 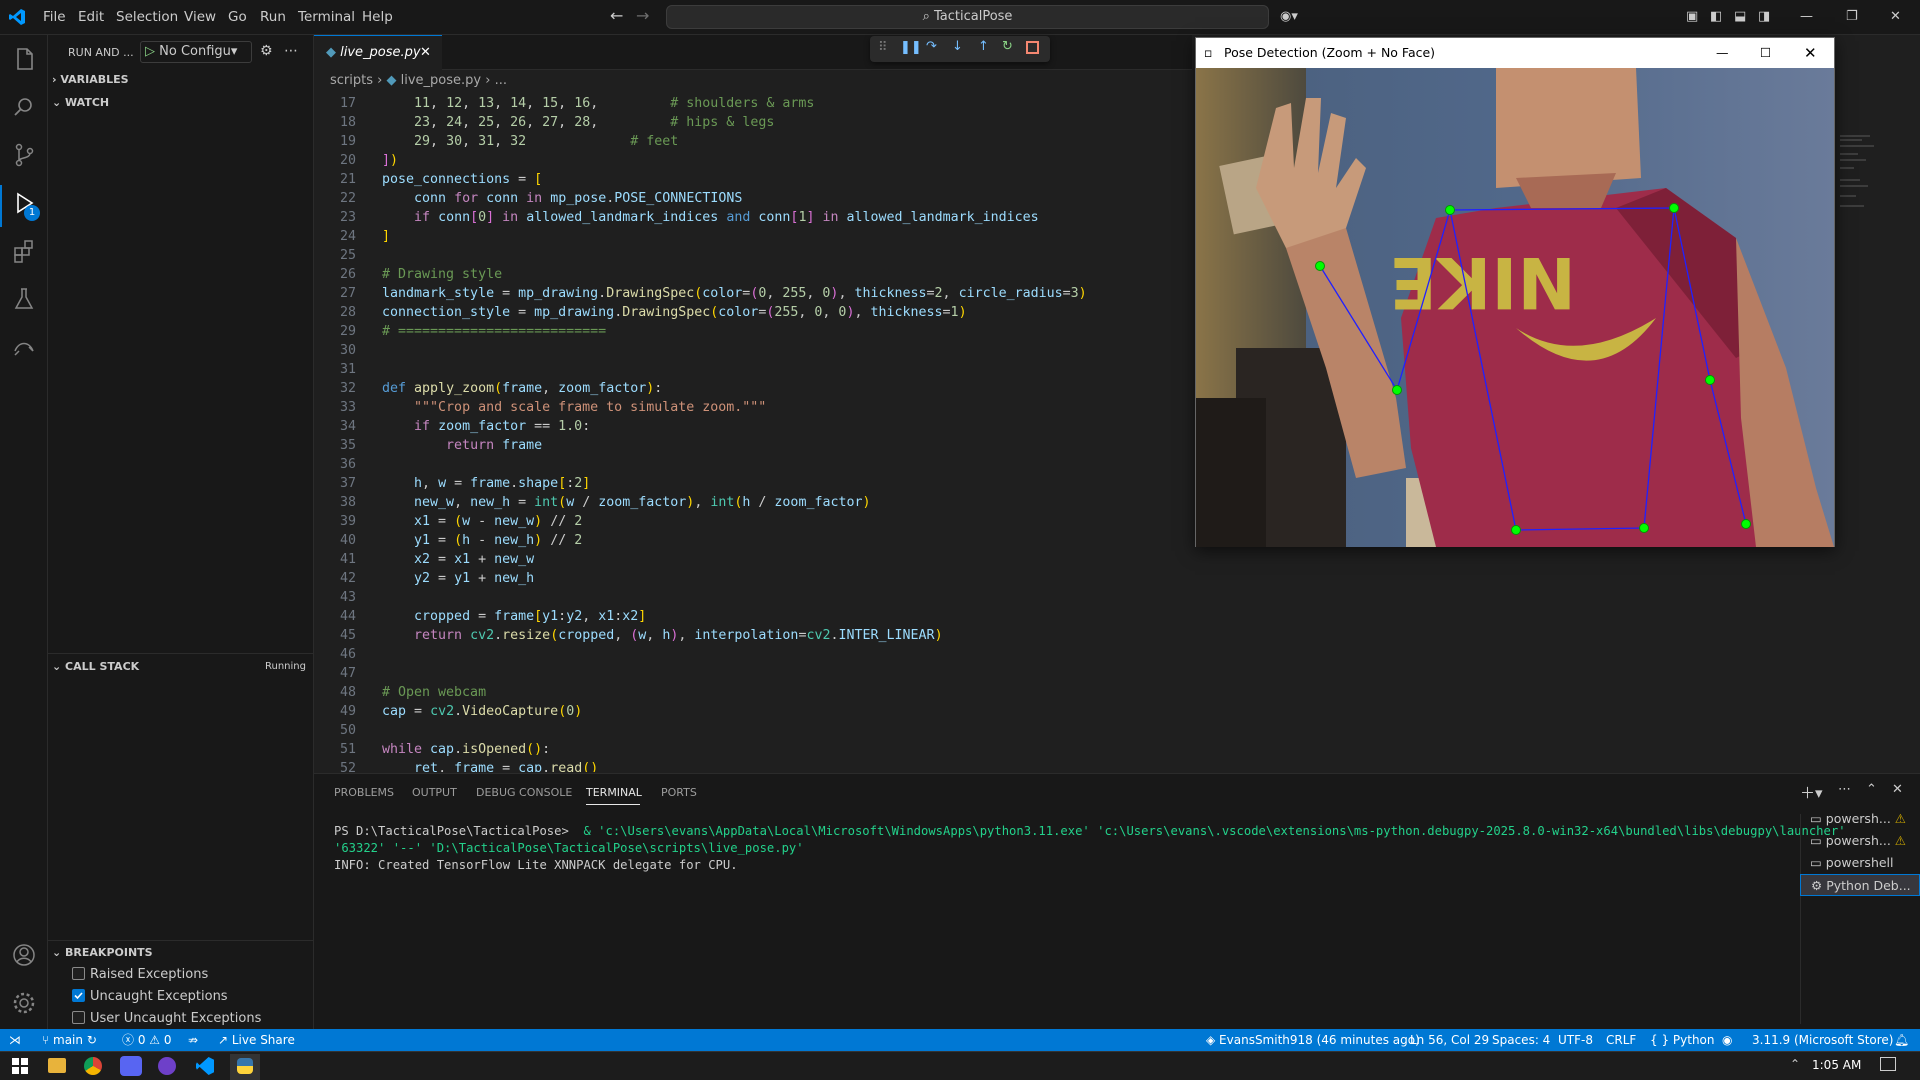 What do you see at coordinates (1871, 789) in the screenshot?
I see `maximize-panel-icon: ⌃` at bounding box center [1871, 789].